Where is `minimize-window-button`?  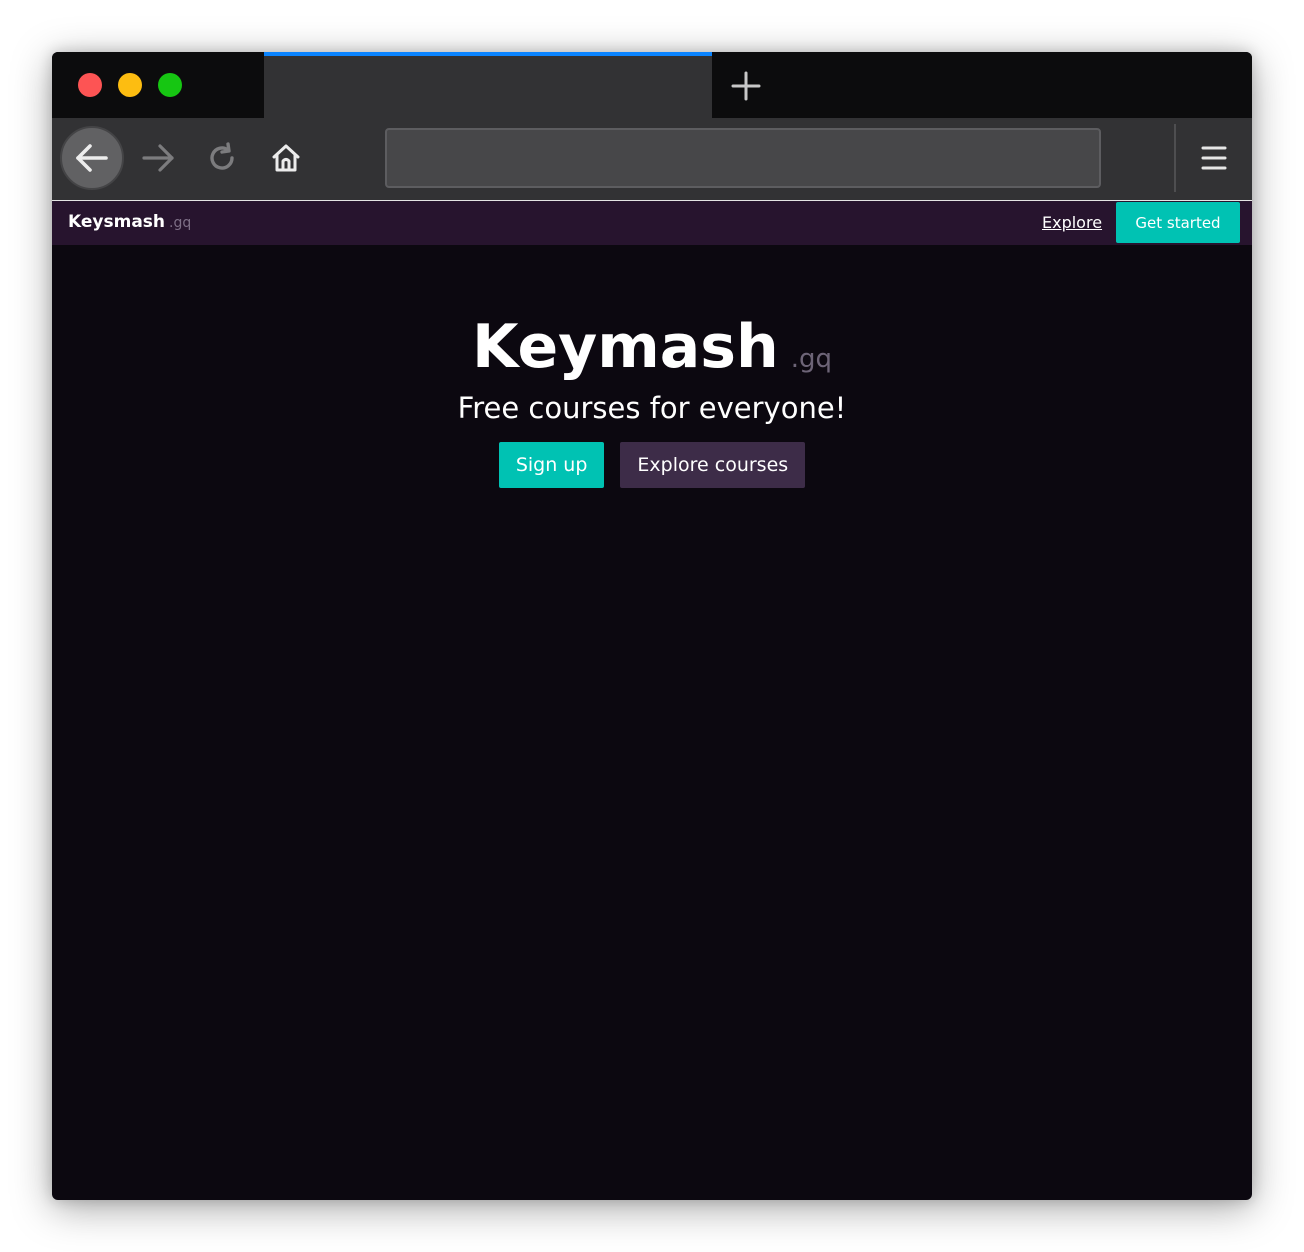 minimize-window-button is located at coordinates (130, 85).